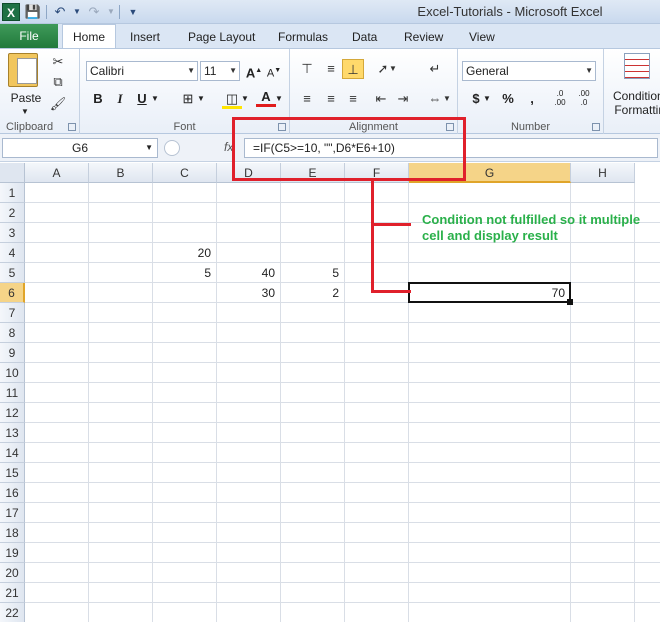 The width and height of the screenshot is (660, 622). What do you see at coordinates (307, 99) in the screenshot?
I see `align-left-icon: ≡` at bounding box center [307, 99].